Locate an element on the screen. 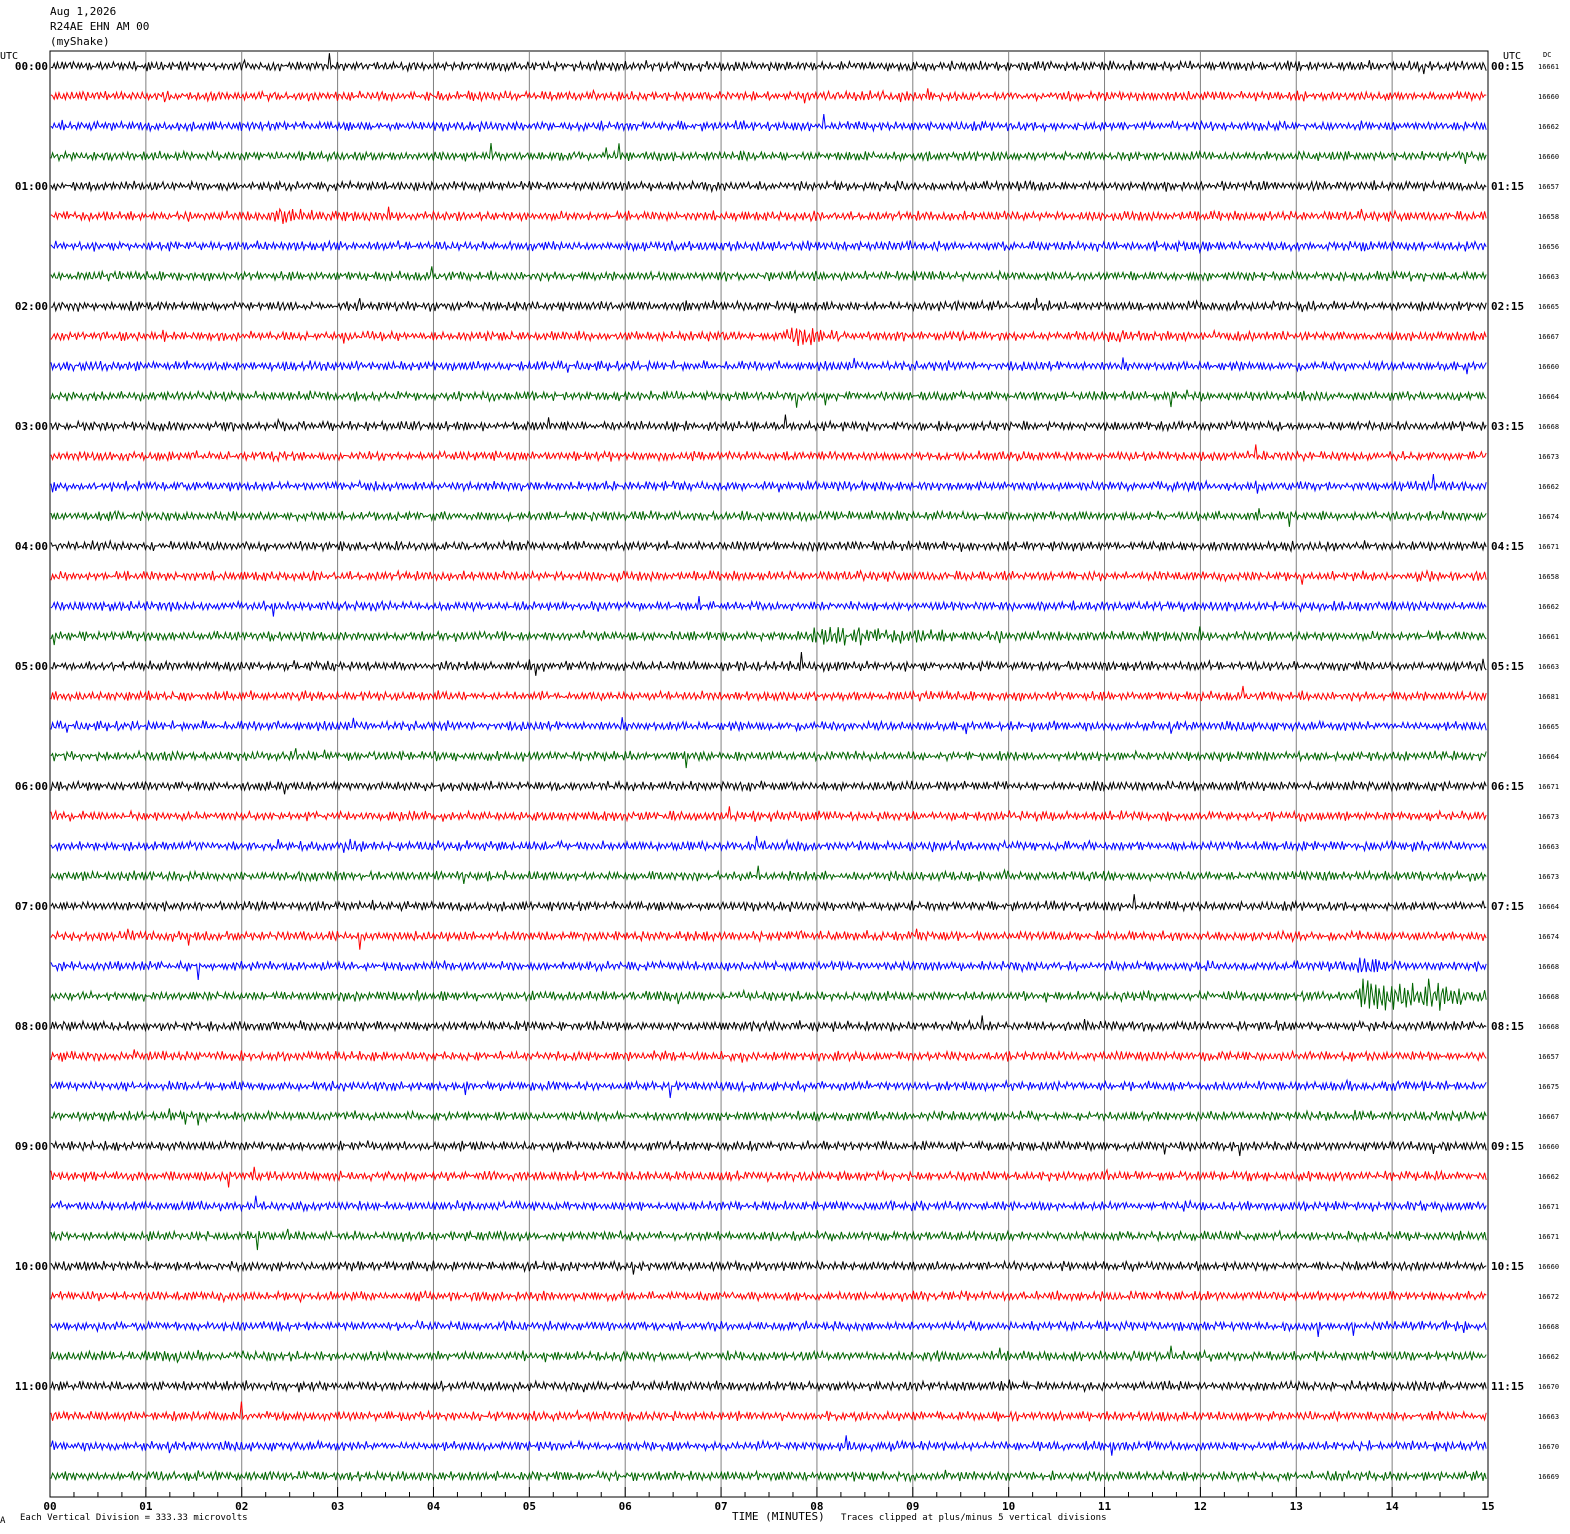 This screenshot has width=1570, height=1534. row-label-left: 09:00 is located at coordinates (31, 1146).